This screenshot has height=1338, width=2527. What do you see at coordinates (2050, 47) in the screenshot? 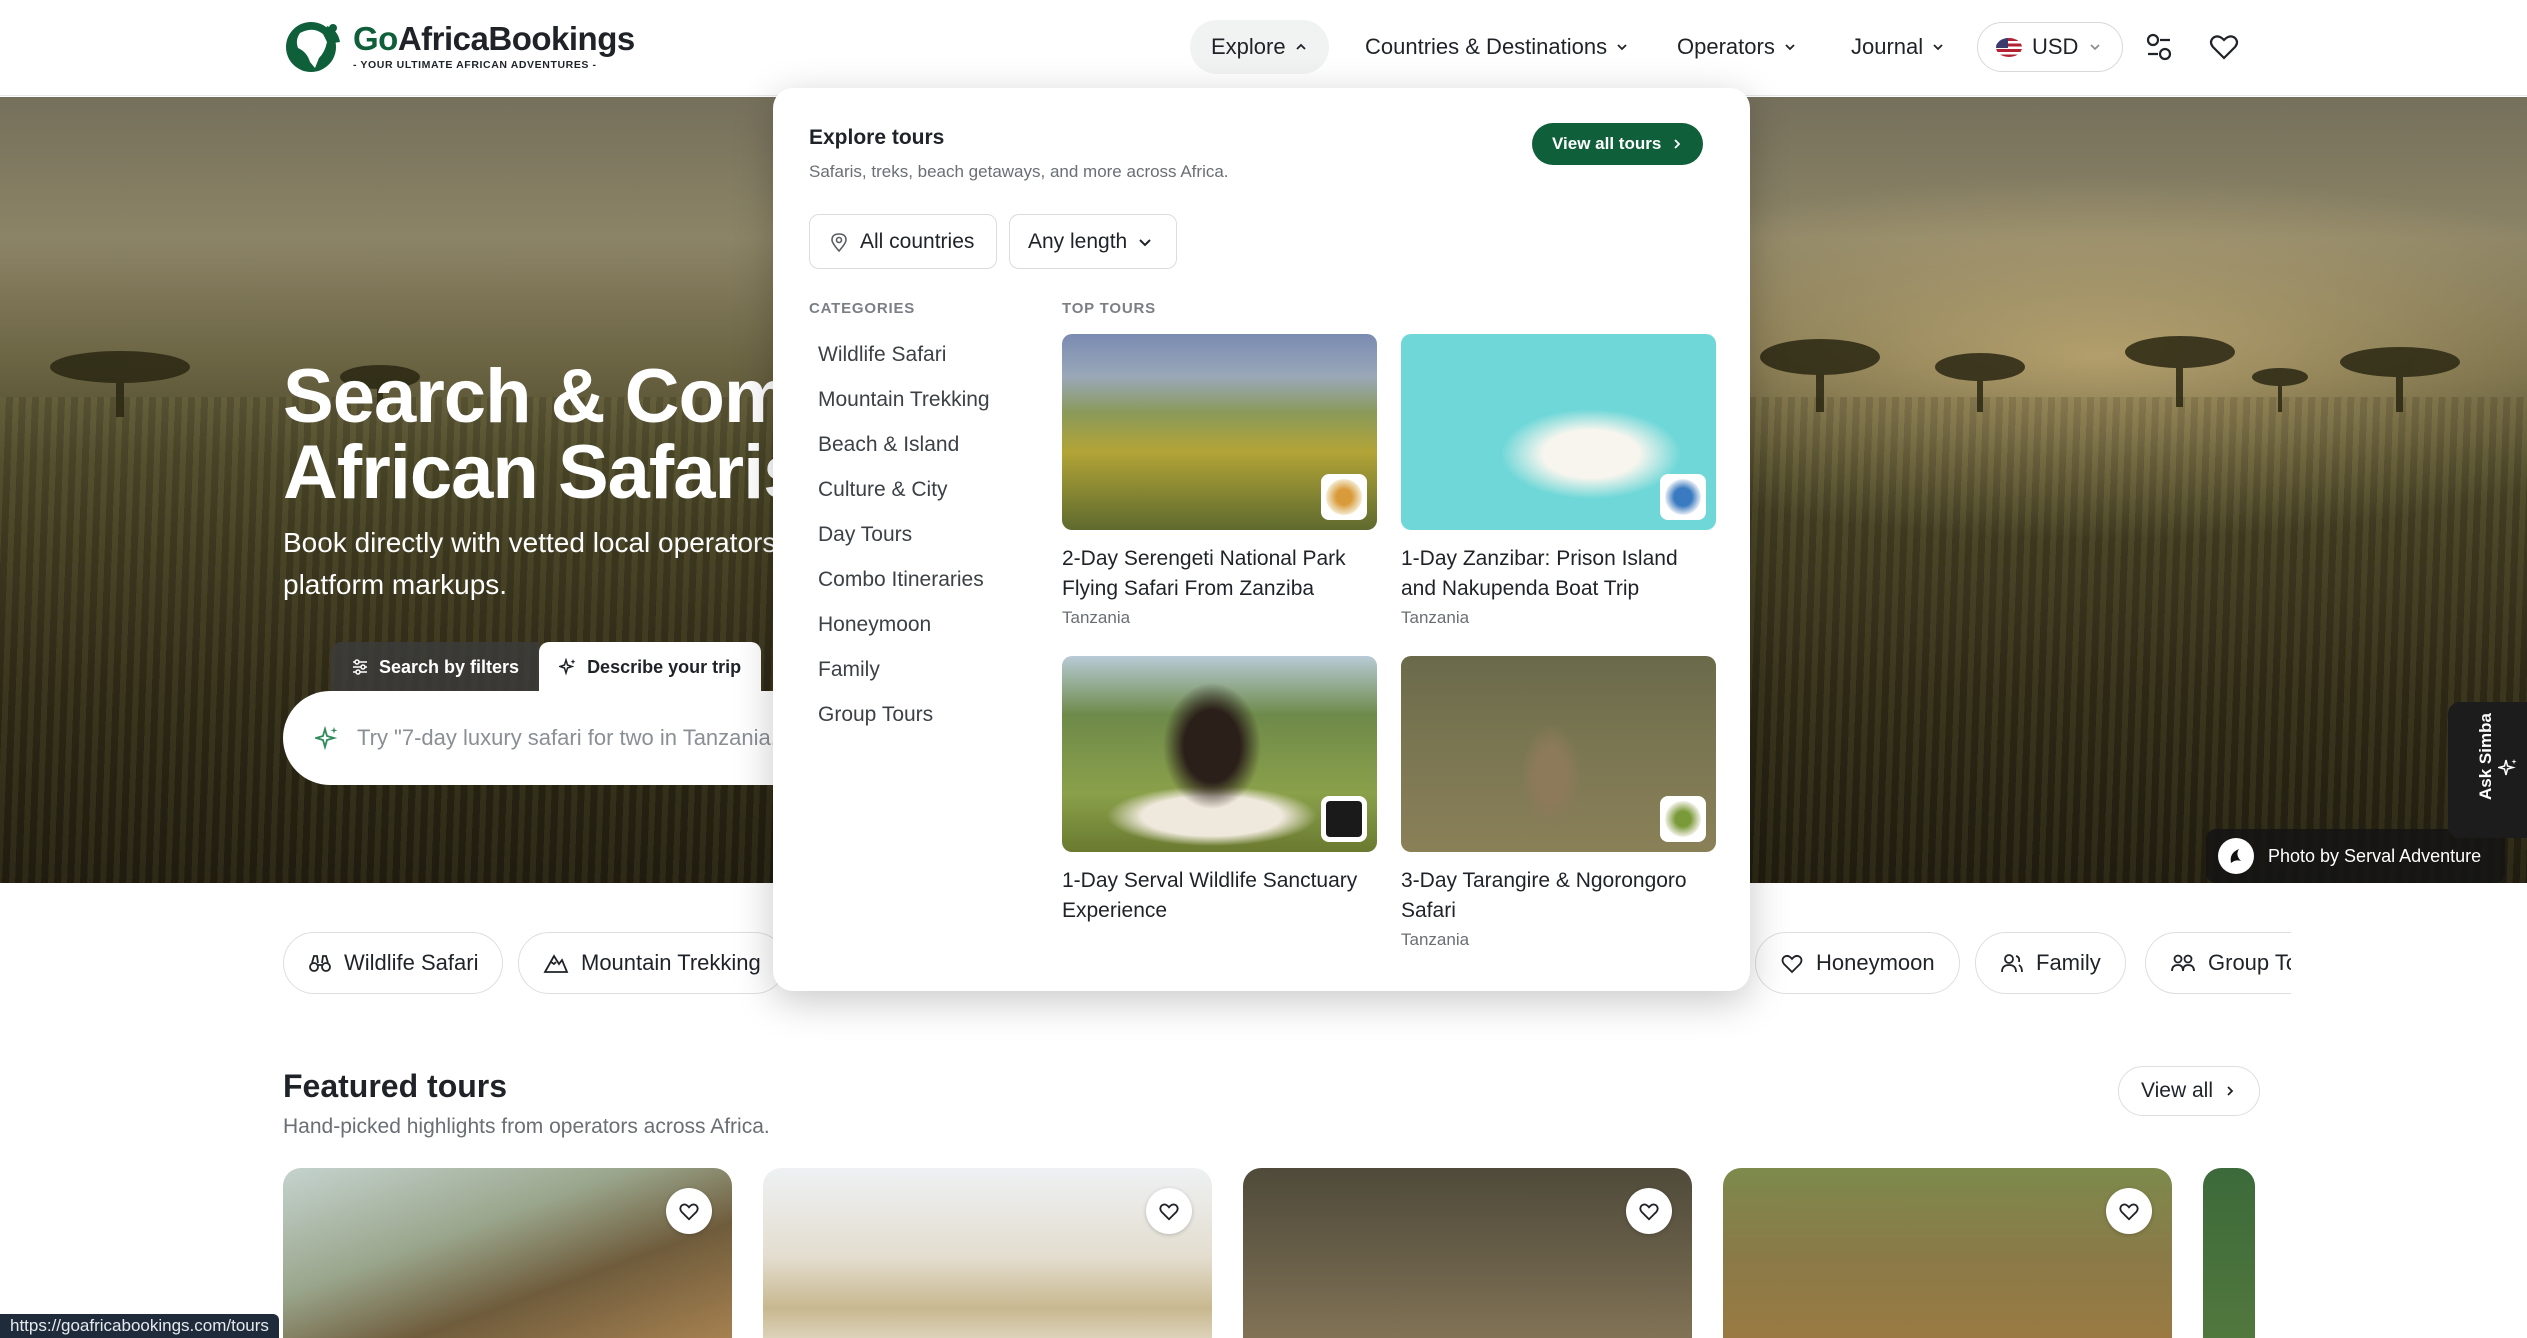
I see `currency-selector: USD` at bounding box center [2050, 47].